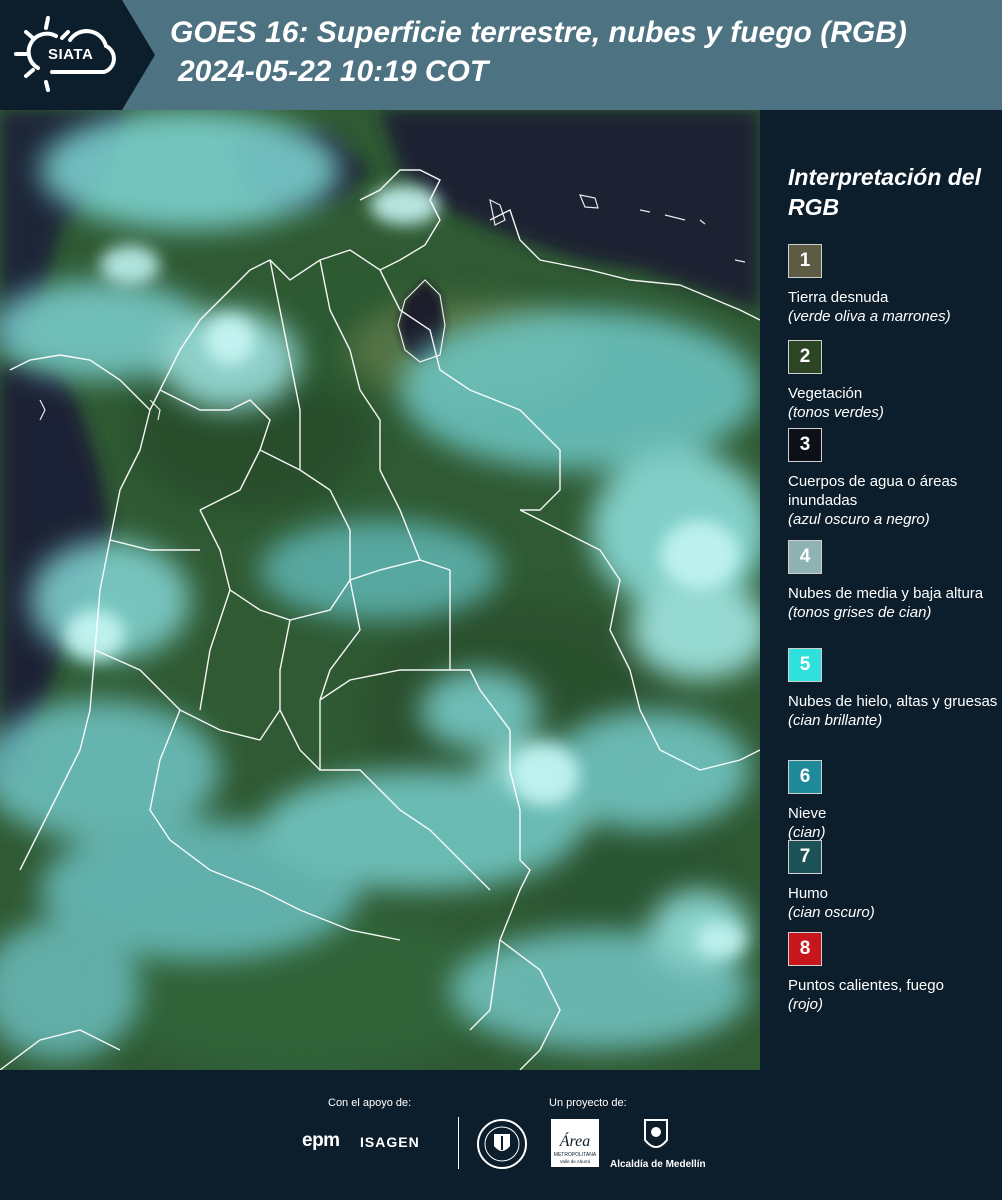 This screenshot has height=1200, width=1002. Describe the element at coordinates (805, 949) in the screenshot. I see `legend-swatch: 8` at that location.